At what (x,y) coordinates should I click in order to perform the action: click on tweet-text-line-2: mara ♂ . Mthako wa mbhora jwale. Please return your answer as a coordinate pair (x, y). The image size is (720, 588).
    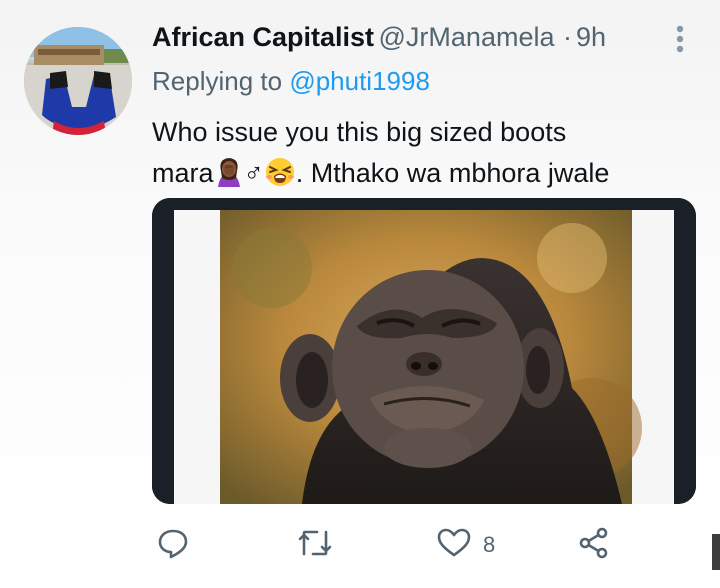
    Looking at the image, I should click on (422, 176).